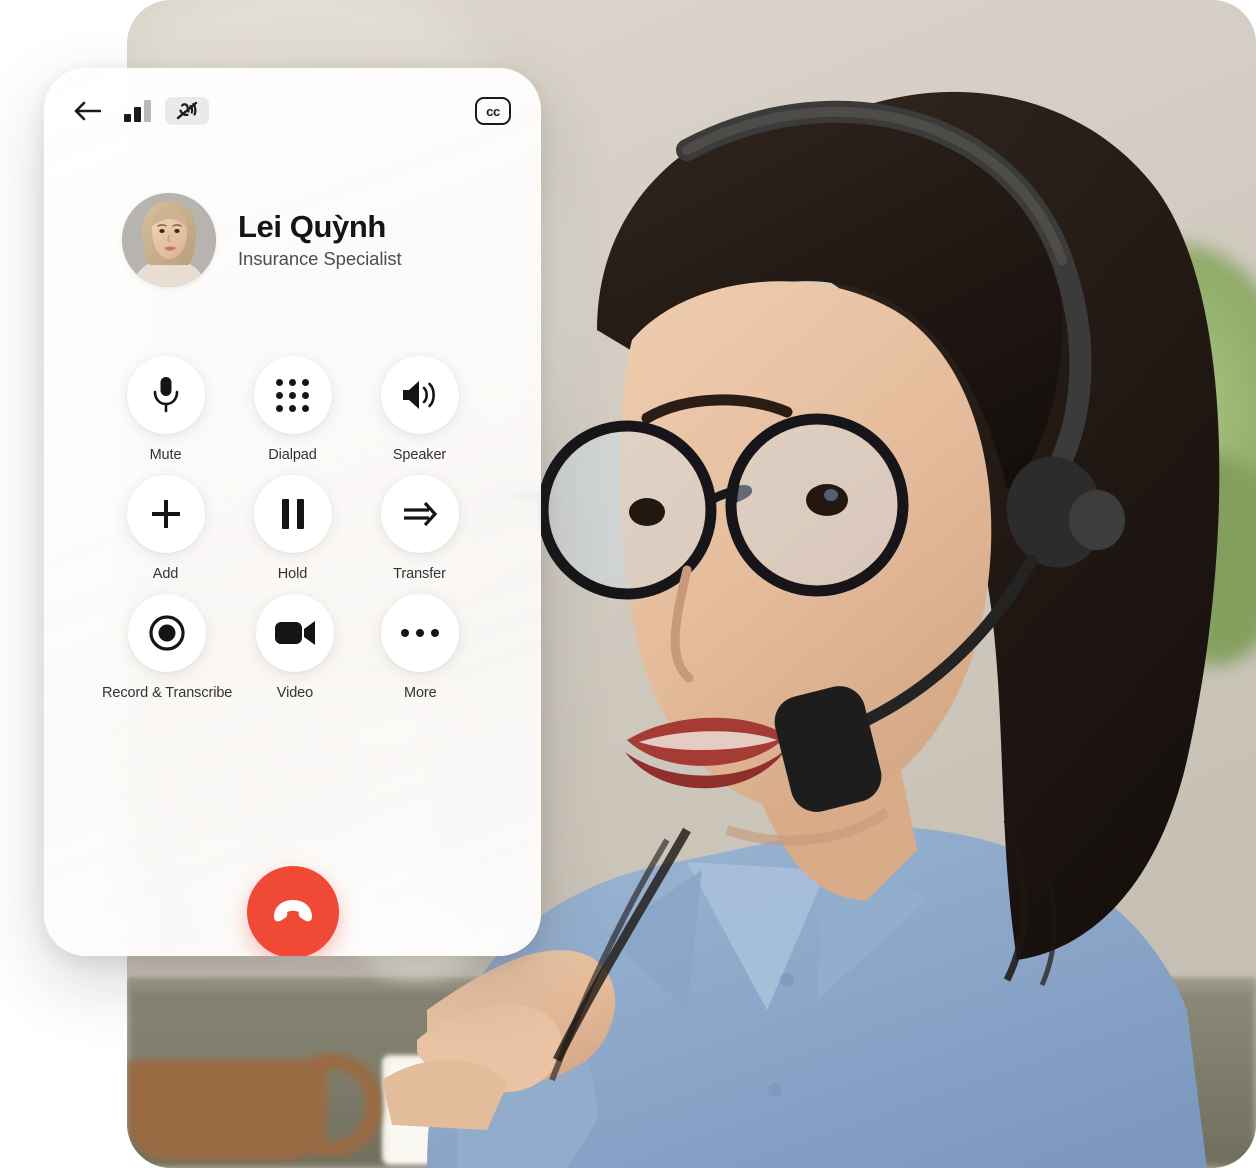  I want to click on back-button, so click(87, 111).